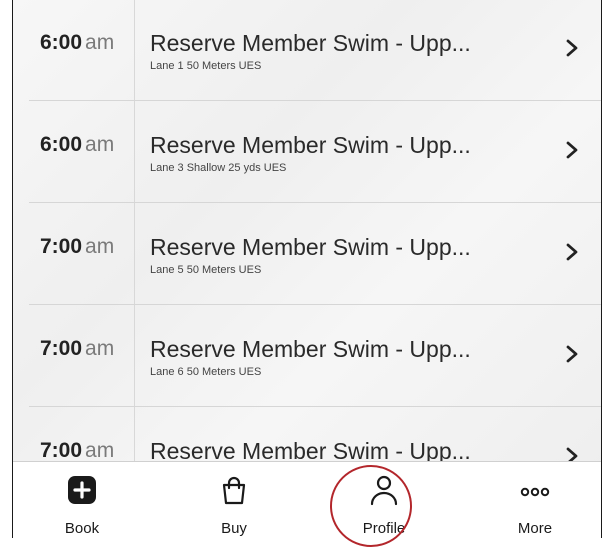 Image resolution: width=605 pixels, height=547 pixels. What do you see at coordinates (535, 500) in the screenshot?
I see `tab-more: More` at bounding box center [535, 500].